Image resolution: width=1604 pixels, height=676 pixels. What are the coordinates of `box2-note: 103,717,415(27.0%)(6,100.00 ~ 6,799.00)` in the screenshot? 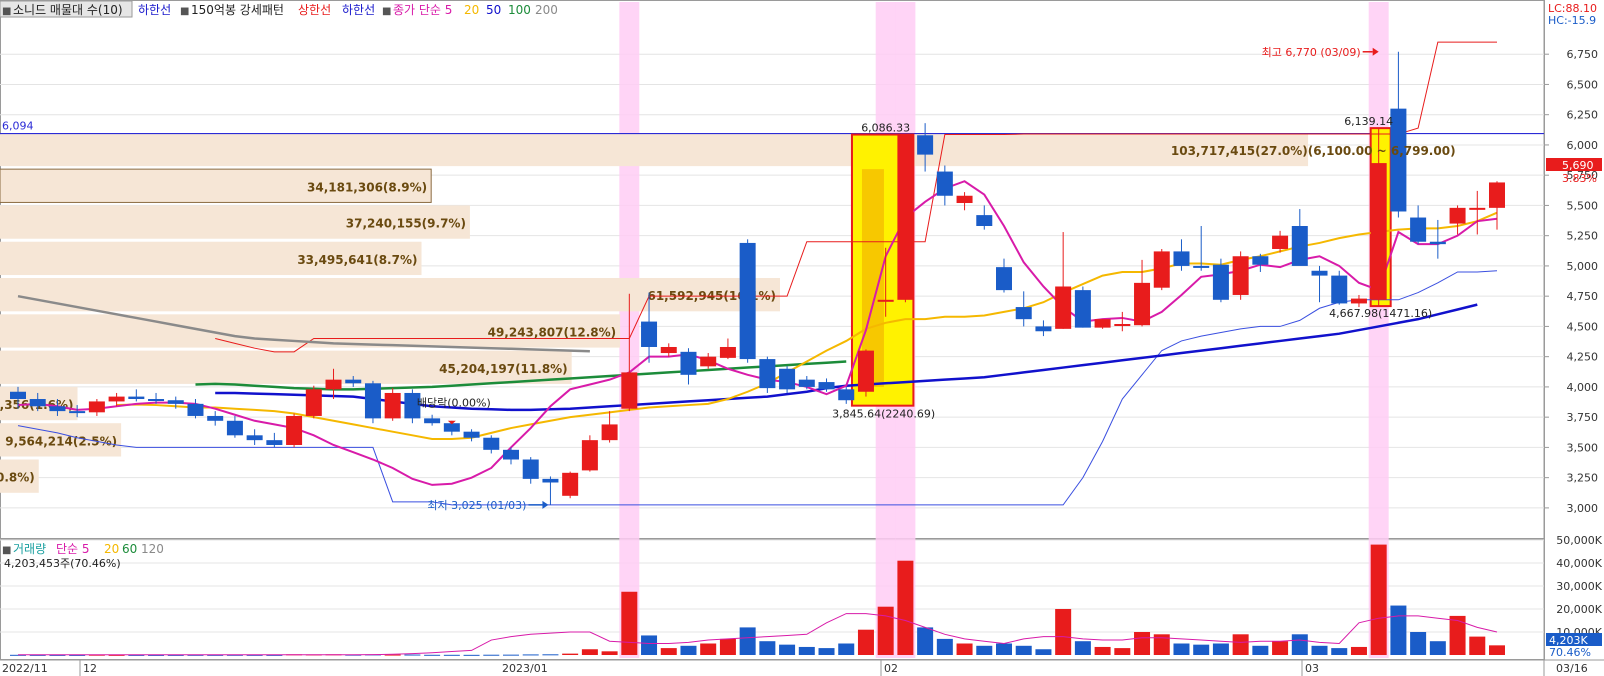 It's located at (1313, 151).